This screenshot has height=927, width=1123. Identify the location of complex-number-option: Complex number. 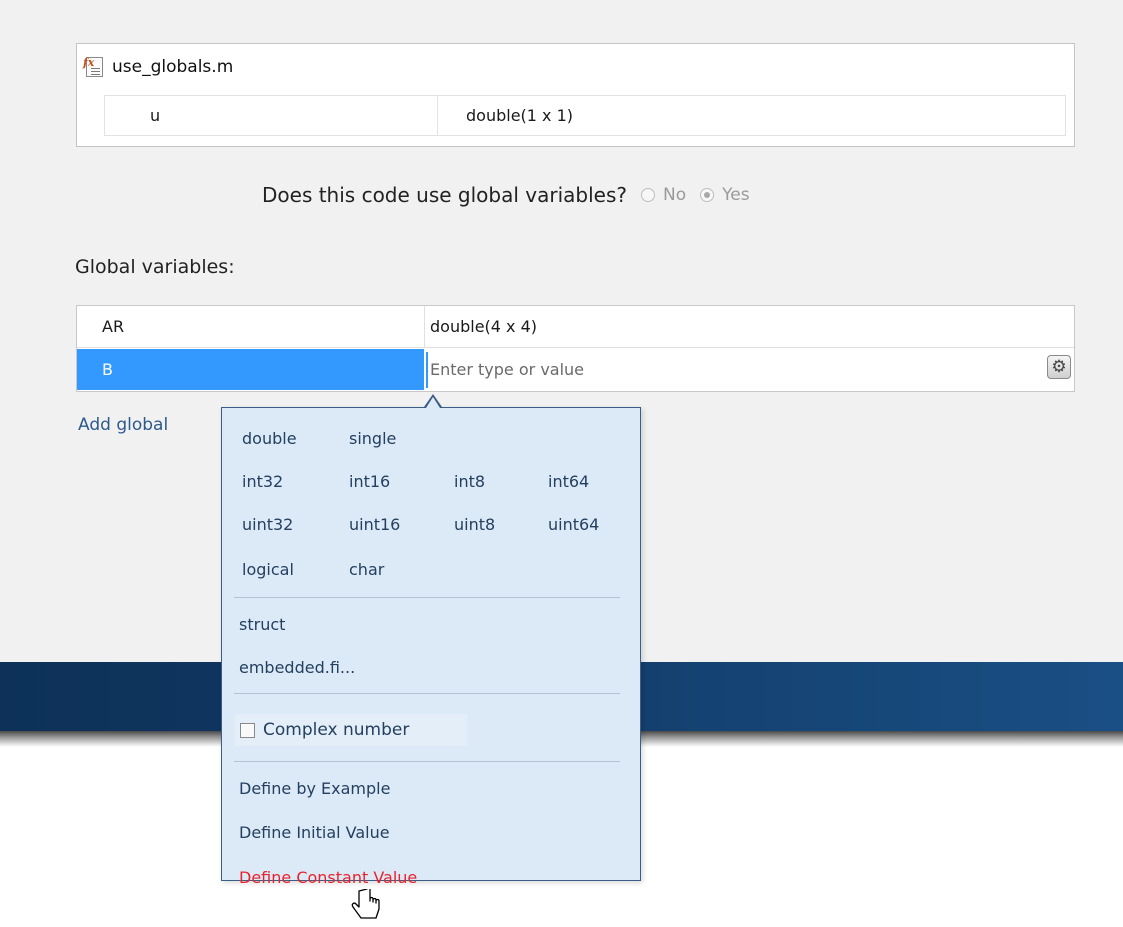
(351, 730).